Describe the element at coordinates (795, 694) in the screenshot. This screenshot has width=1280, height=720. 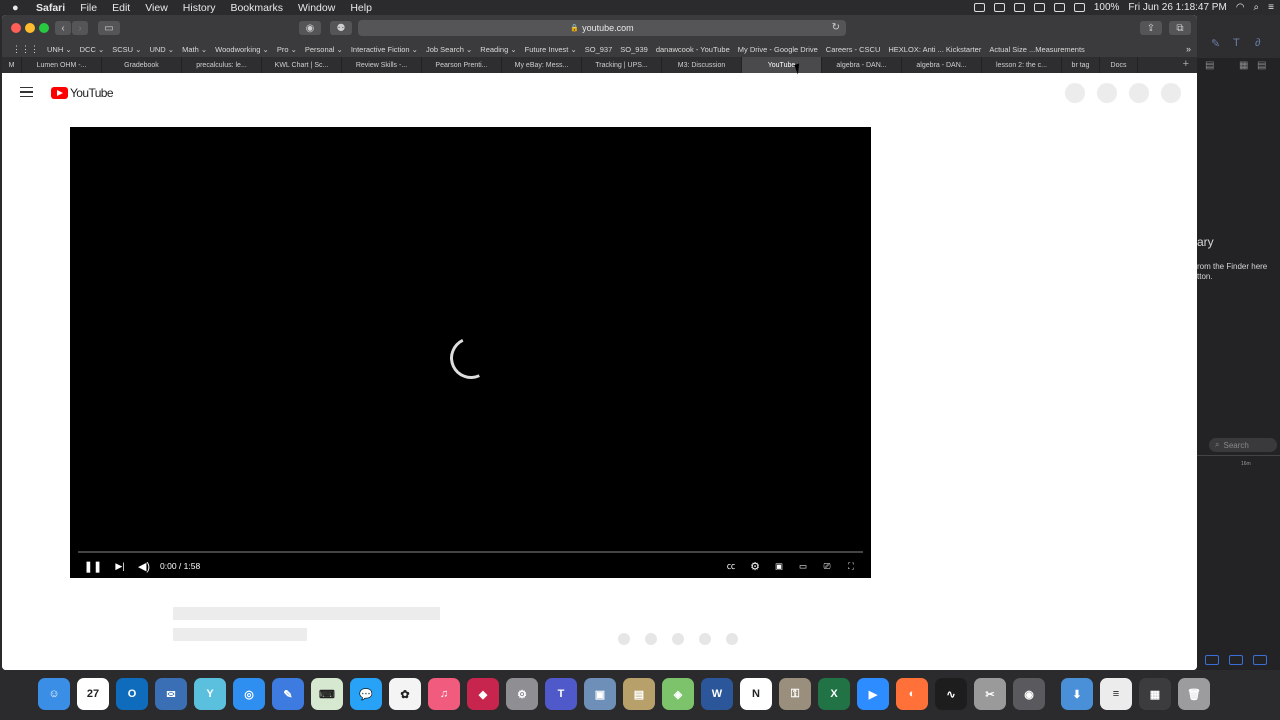
I see `keychain-dock-icon: ⚿` at that location.